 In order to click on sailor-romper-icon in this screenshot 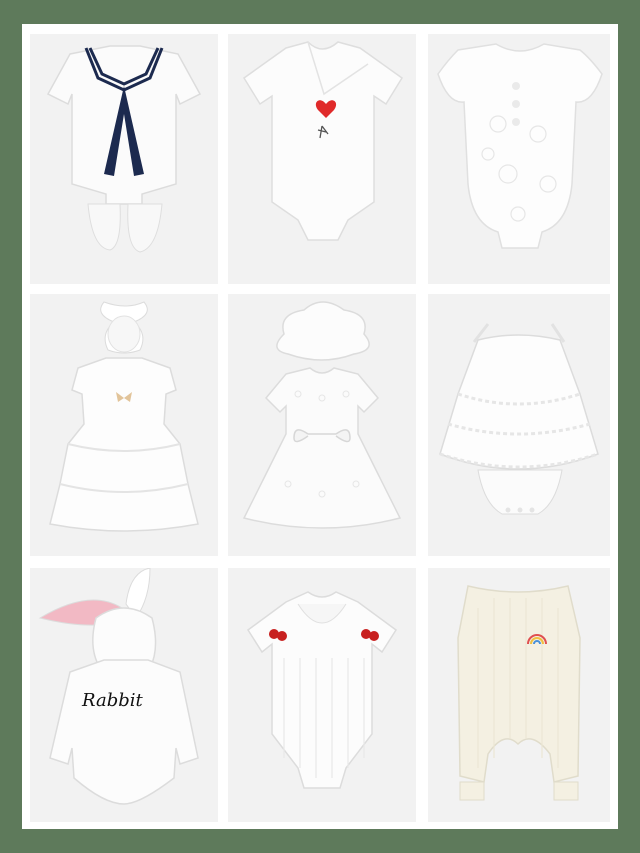, I will do `click(124, 149)`.